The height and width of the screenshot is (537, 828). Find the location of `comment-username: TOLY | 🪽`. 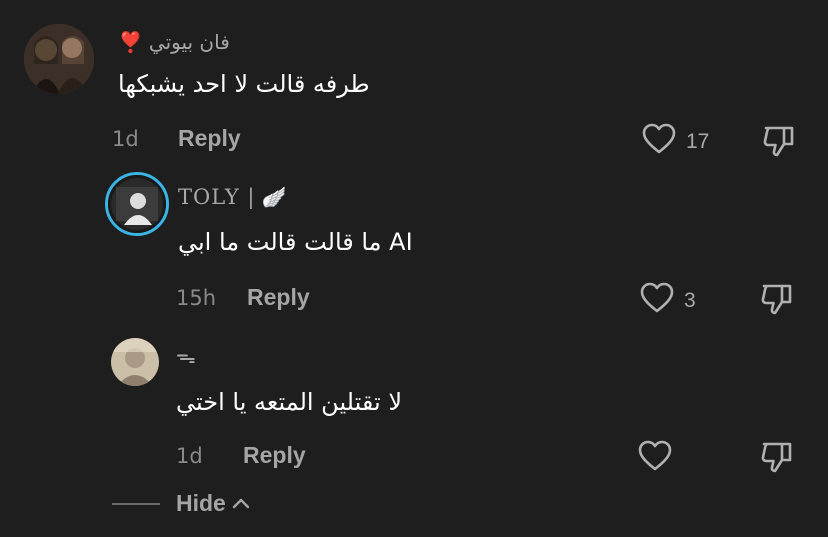

comment-username: TOLY | 🪽 is located at coordinates (232, 197).